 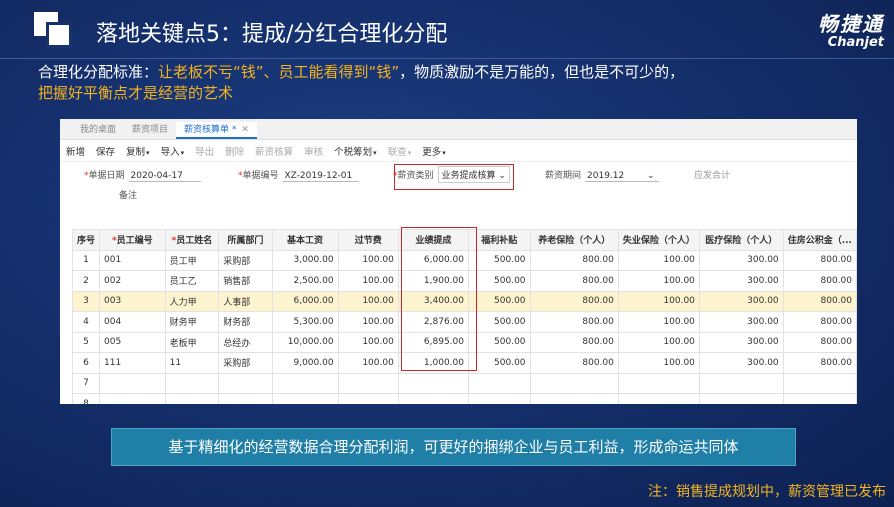 What do you see at coordinates (274, 151) in the screenshot?
I see `toolbar-button-6: 薪资核算` at bounding box center [274, 151].